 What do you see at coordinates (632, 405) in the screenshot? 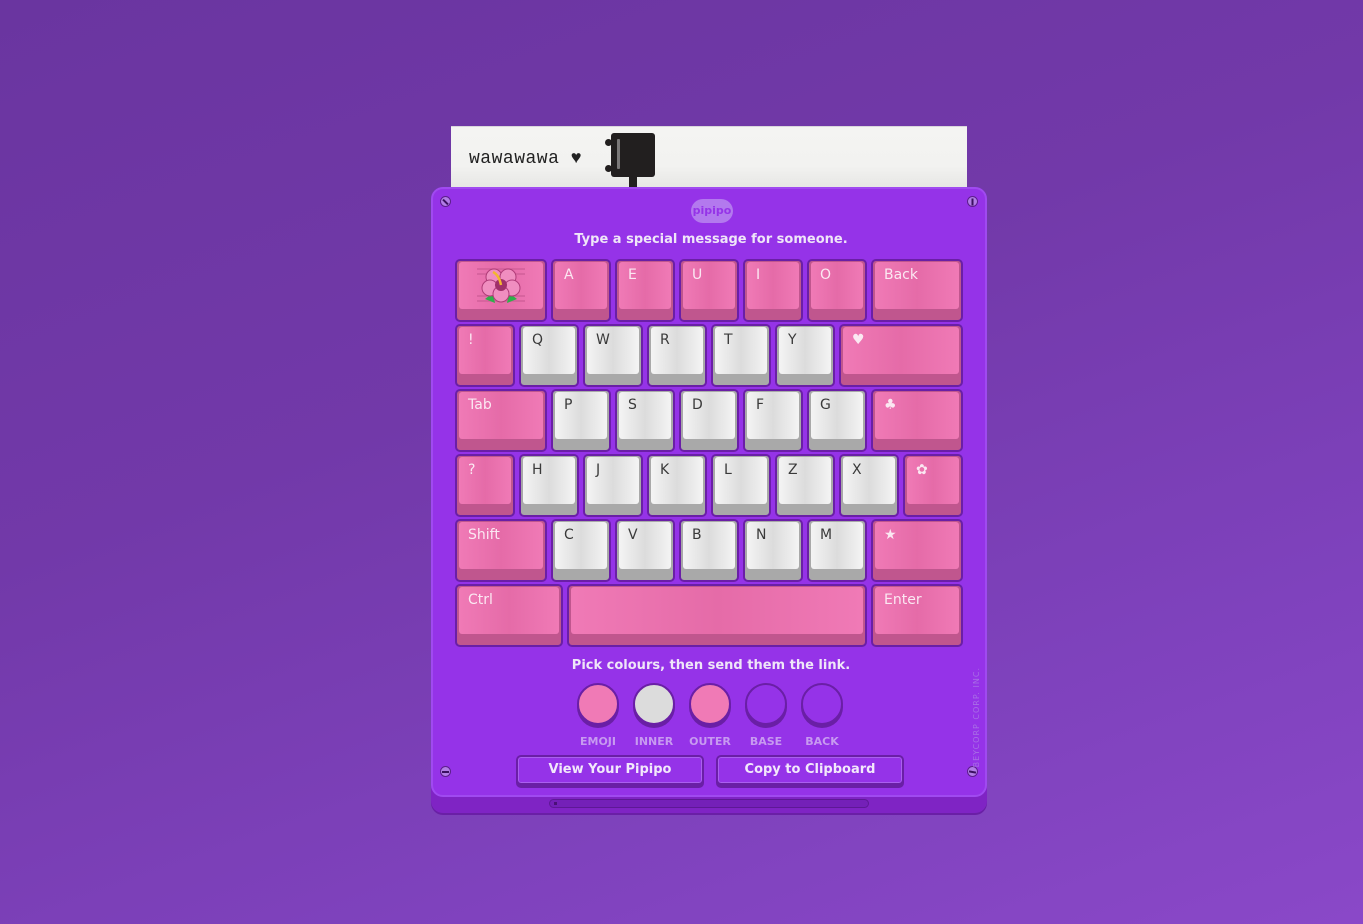
I see `key-label: S` at bounding box center [632, 405].